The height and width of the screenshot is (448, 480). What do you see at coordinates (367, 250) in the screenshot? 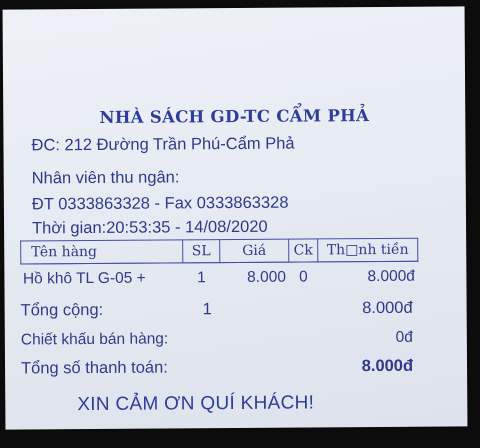
I see `header-amount: Th□nh tiền` at bounding box center [367, 250].